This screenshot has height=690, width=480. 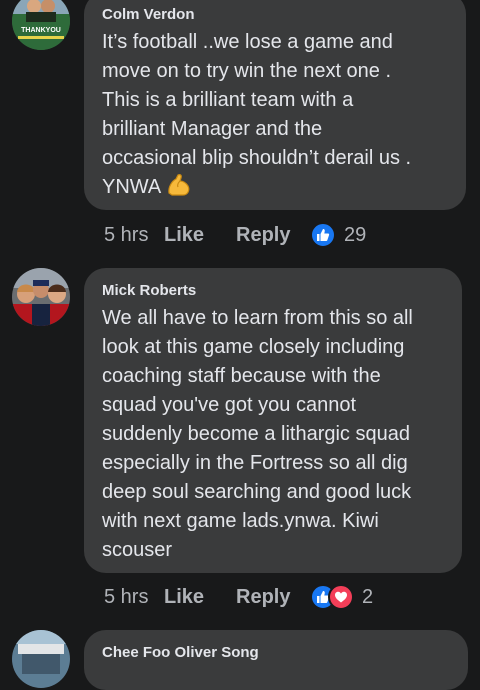 What do you see at coordinates (247, 71) in the screenshot?
I see `comment-line: move on to try win the next one .` at bounding box center [247, 71].